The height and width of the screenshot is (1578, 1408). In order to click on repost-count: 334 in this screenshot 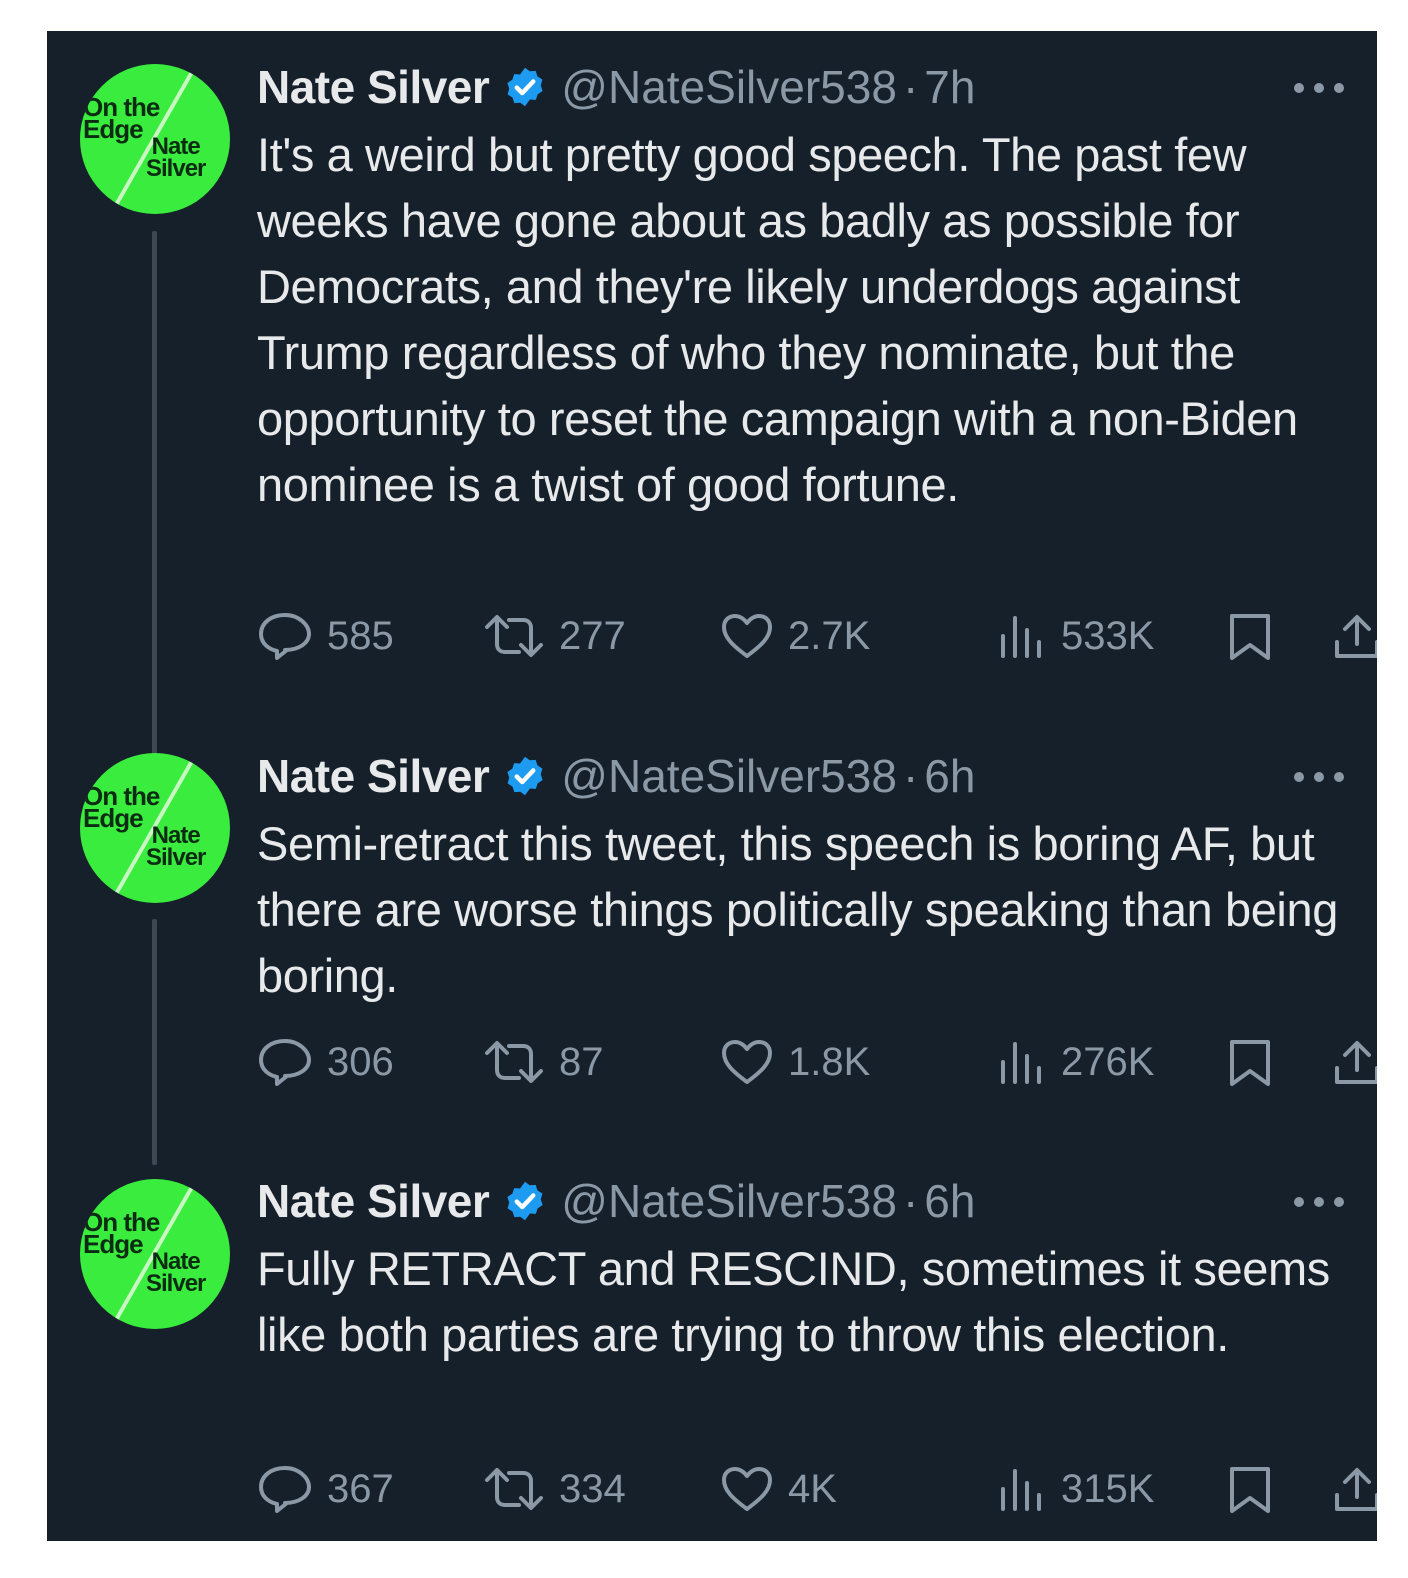, I will do `click(592, 1488)`.